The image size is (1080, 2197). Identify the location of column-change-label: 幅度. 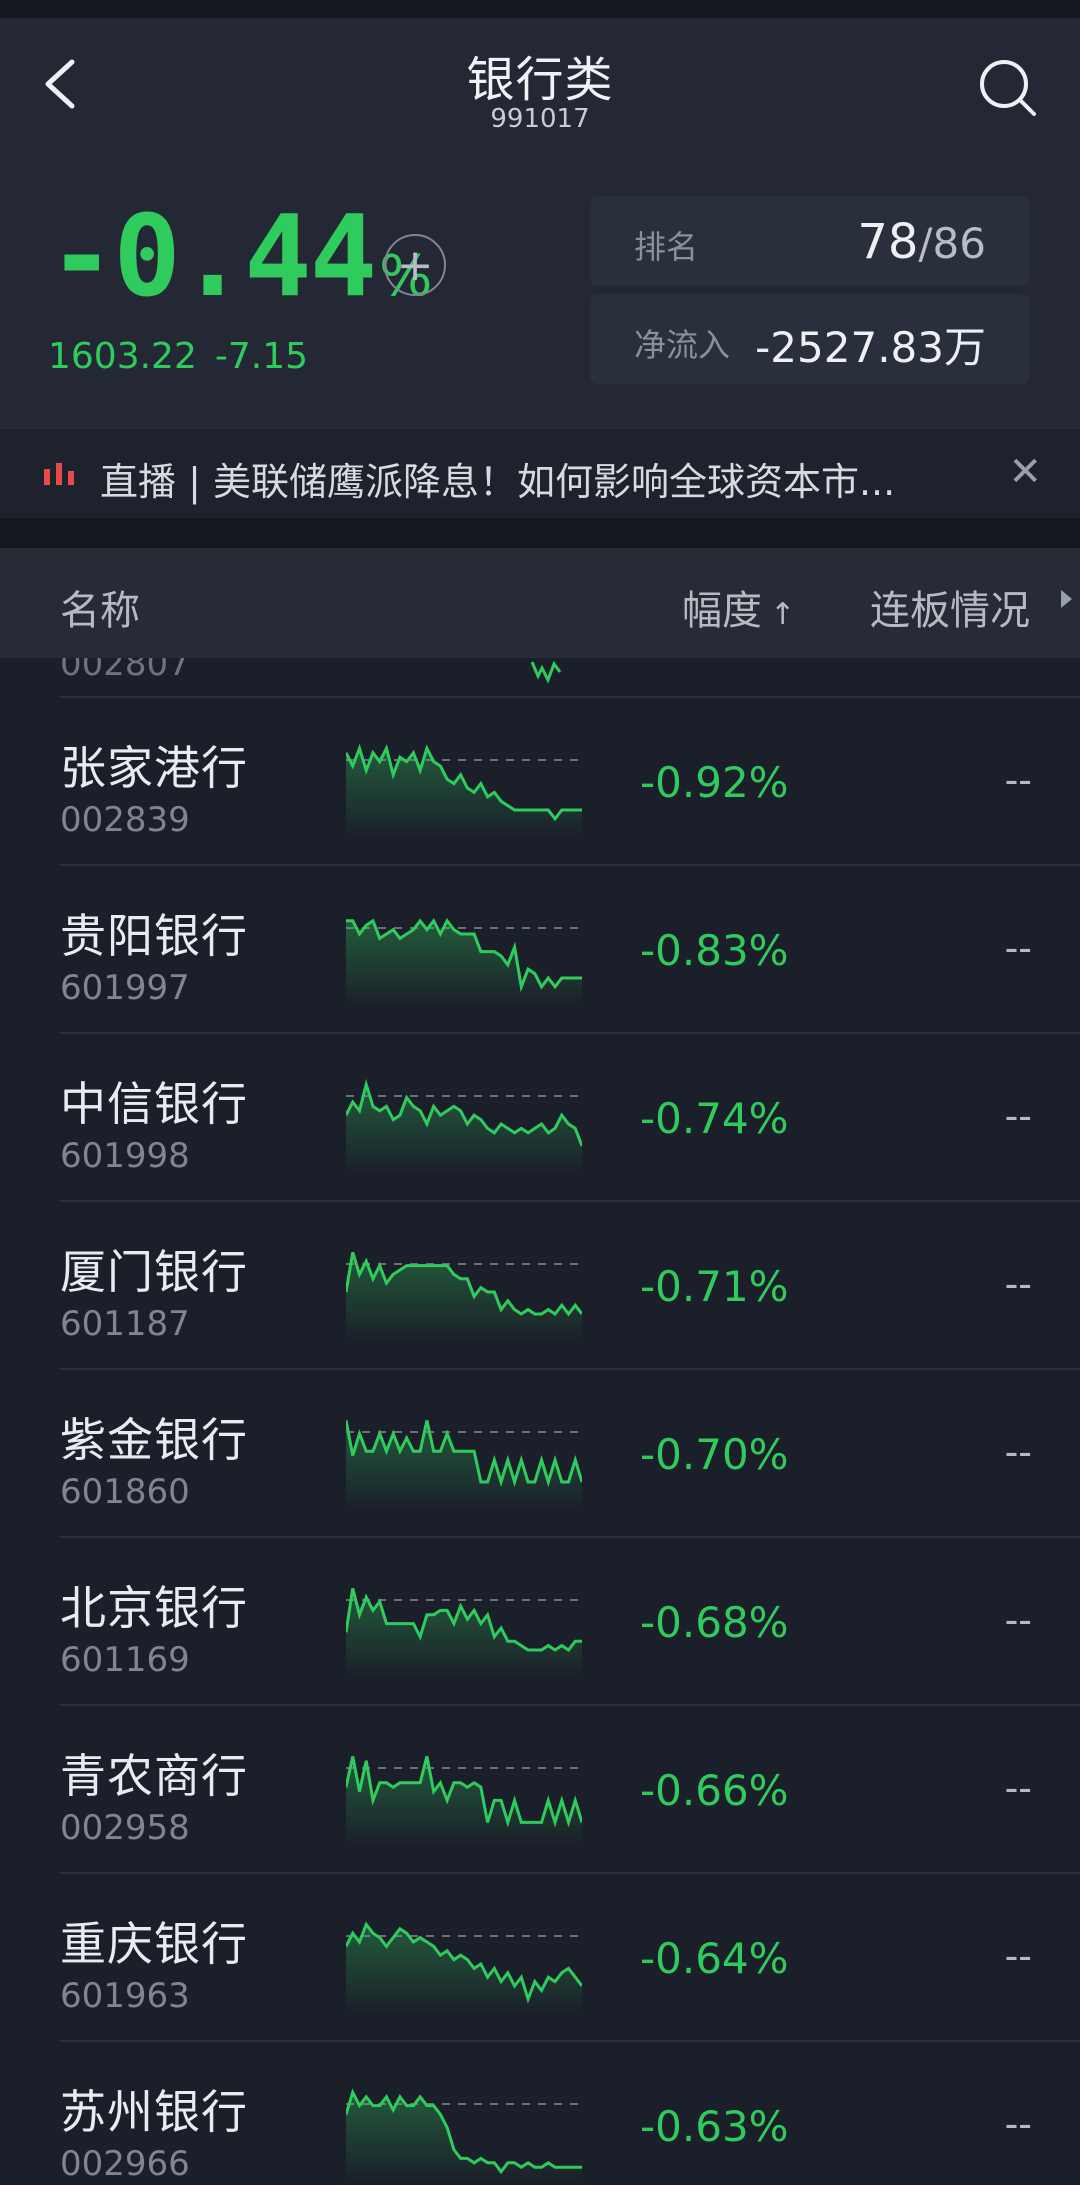
(722, 611).